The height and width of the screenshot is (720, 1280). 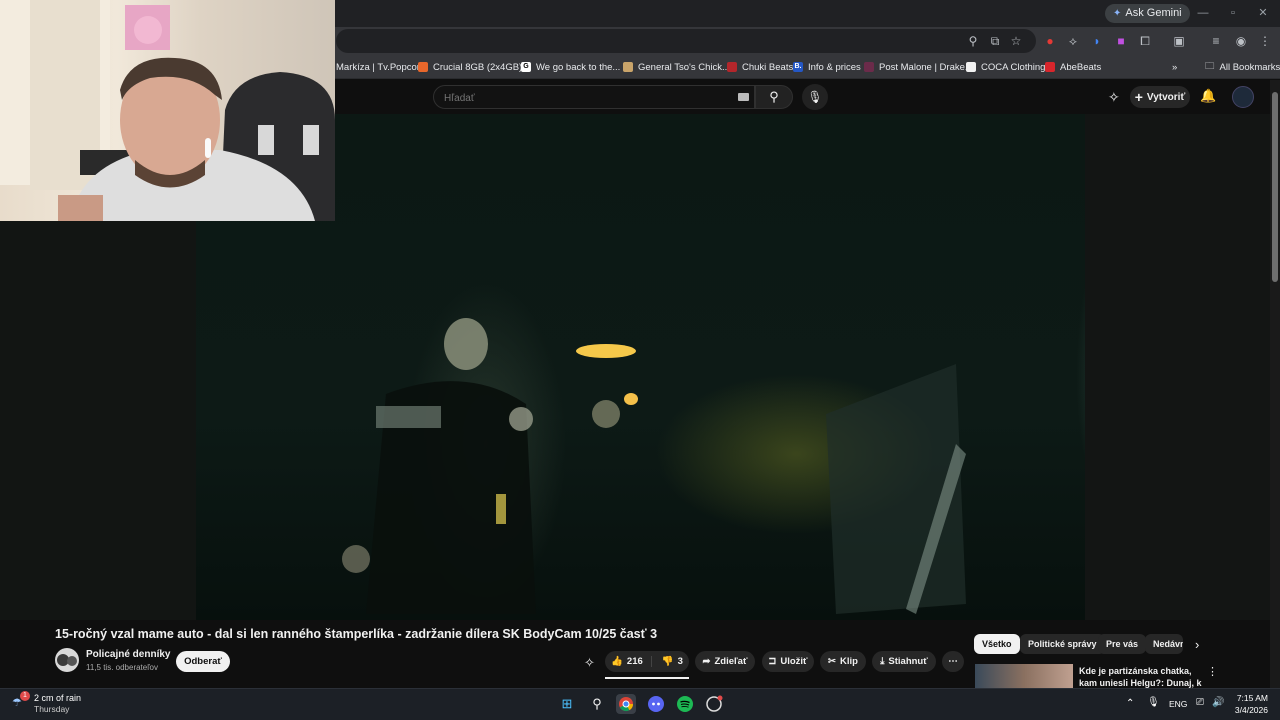 I want to click on circular-app-icon, so click(x=714, y=703).